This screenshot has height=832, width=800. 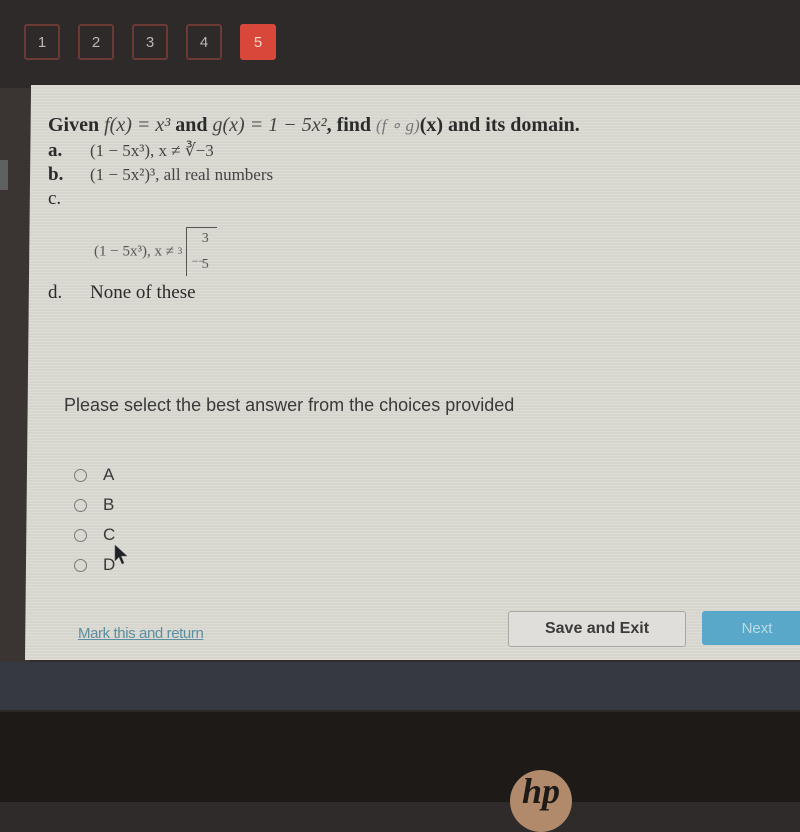 I want to click on save-and-exit-button: Save and Exit, so click(x=597, y=629).